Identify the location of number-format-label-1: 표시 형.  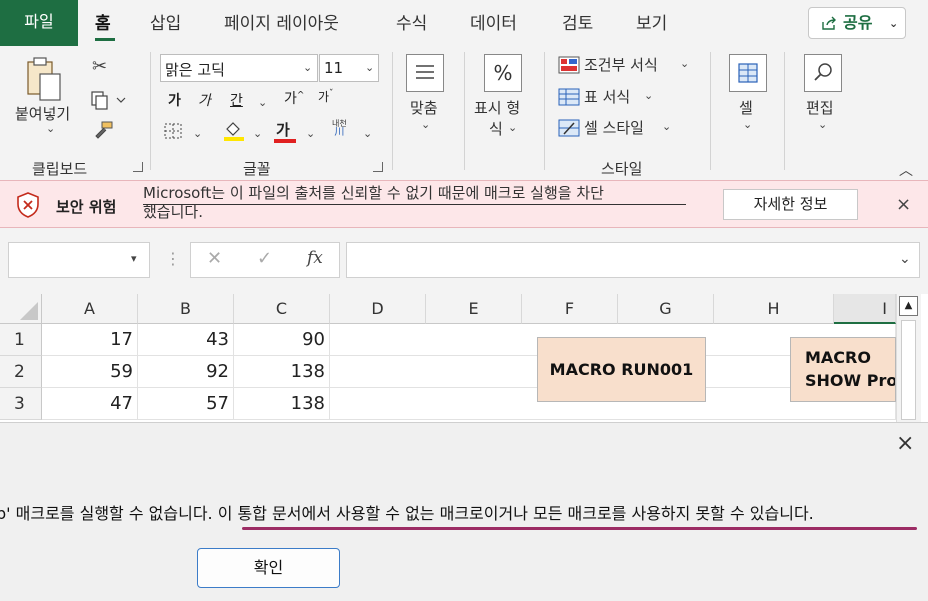
(497, 108).